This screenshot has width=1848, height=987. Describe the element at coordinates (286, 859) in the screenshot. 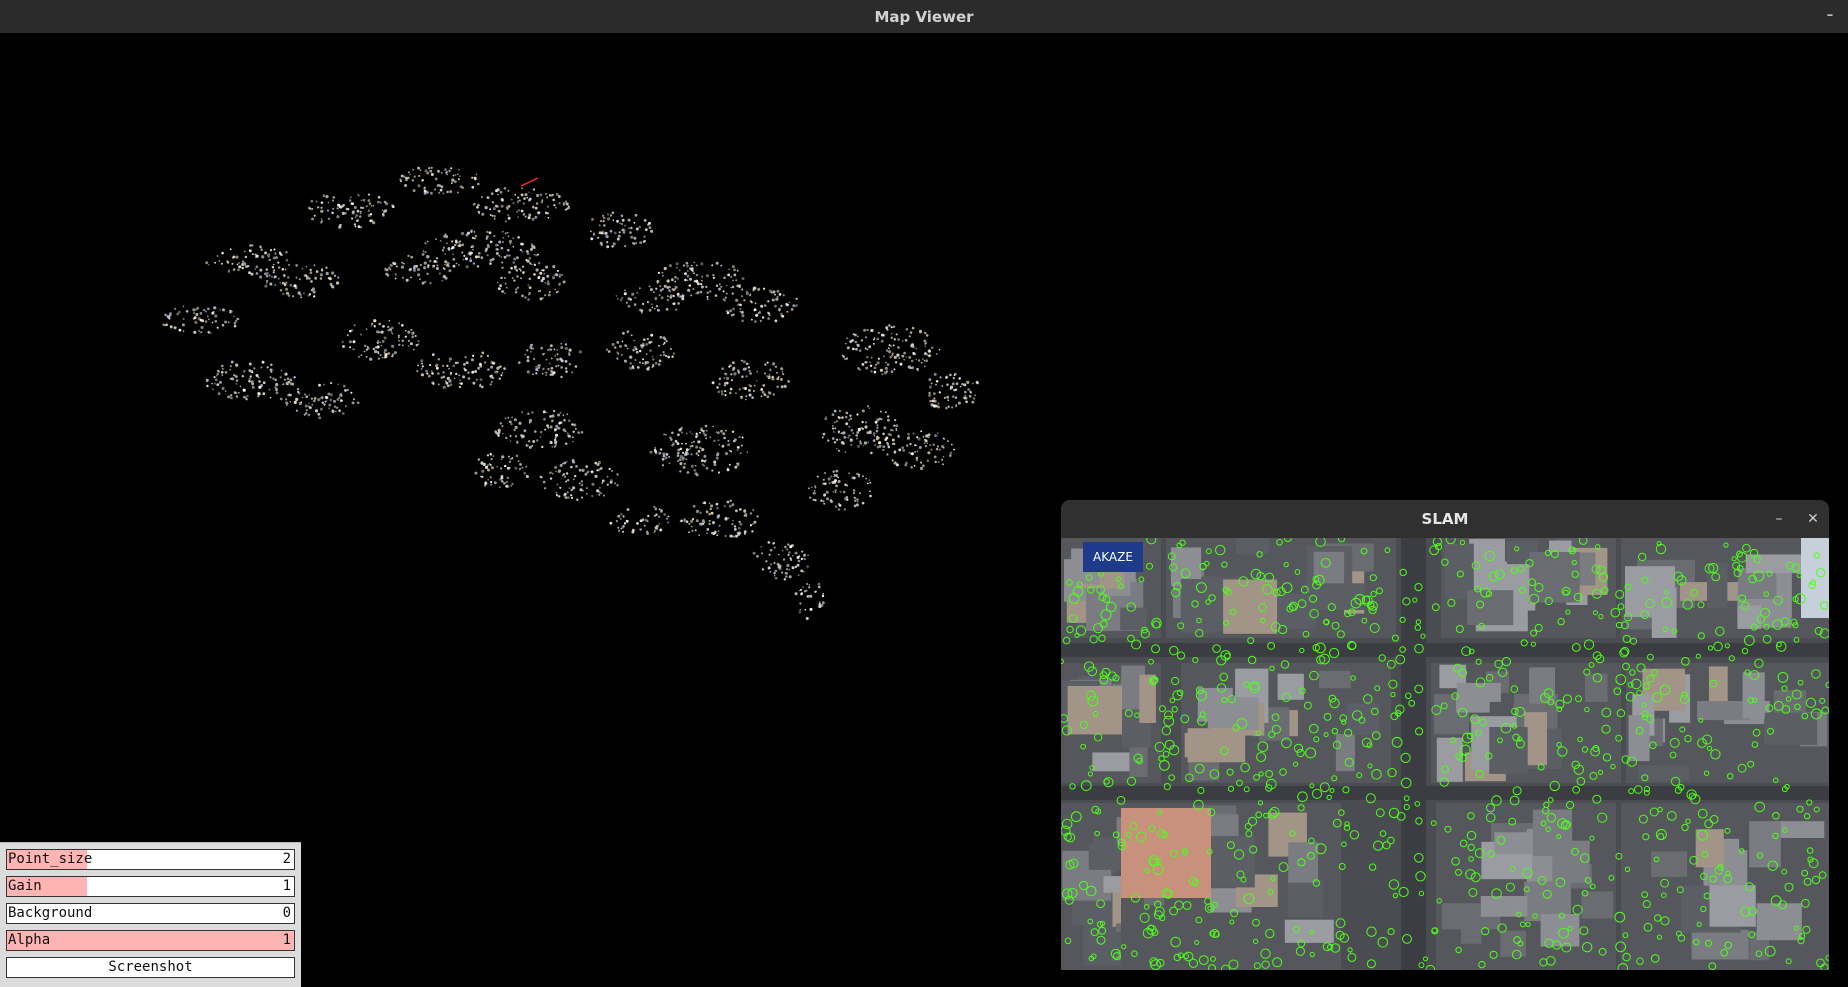

I see `slider-value: 2` at that location.